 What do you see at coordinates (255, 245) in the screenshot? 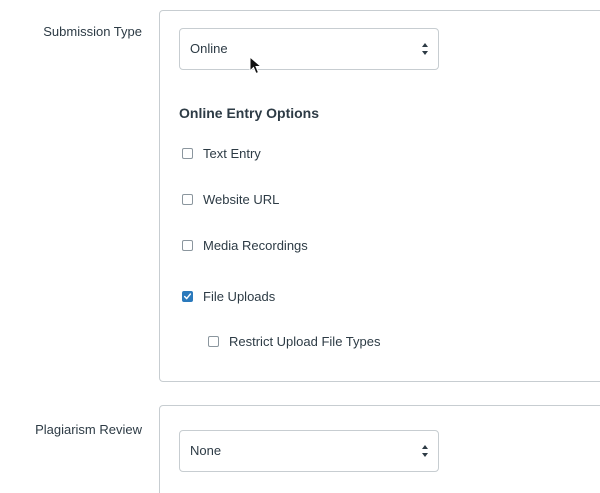
I see `media-recordings-label: Media Recordings` at bounding box center [255, 245].